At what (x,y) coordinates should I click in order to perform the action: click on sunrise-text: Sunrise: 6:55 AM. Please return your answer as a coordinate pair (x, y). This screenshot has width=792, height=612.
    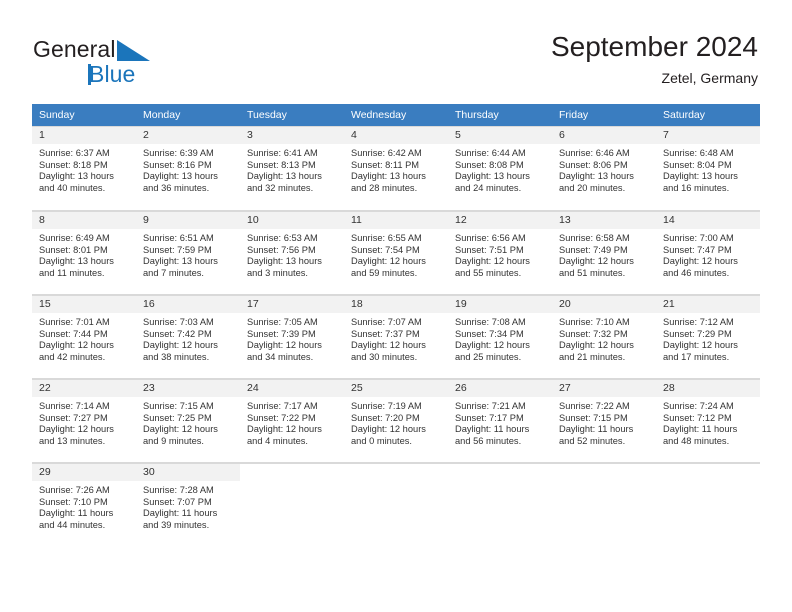
    Looking at the image, I should click on (386, 238).